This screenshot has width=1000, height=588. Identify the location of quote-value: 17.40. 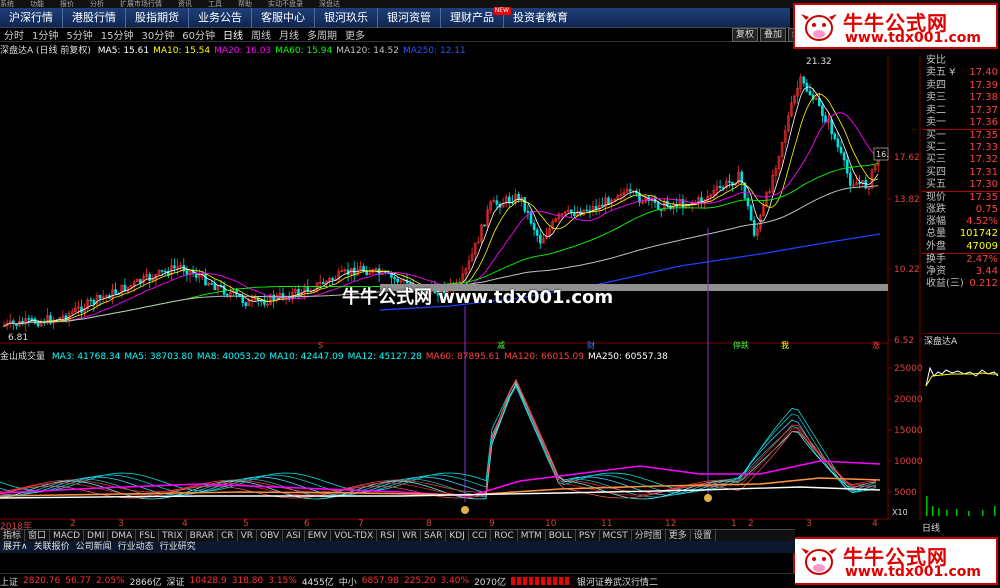
(983, 73).